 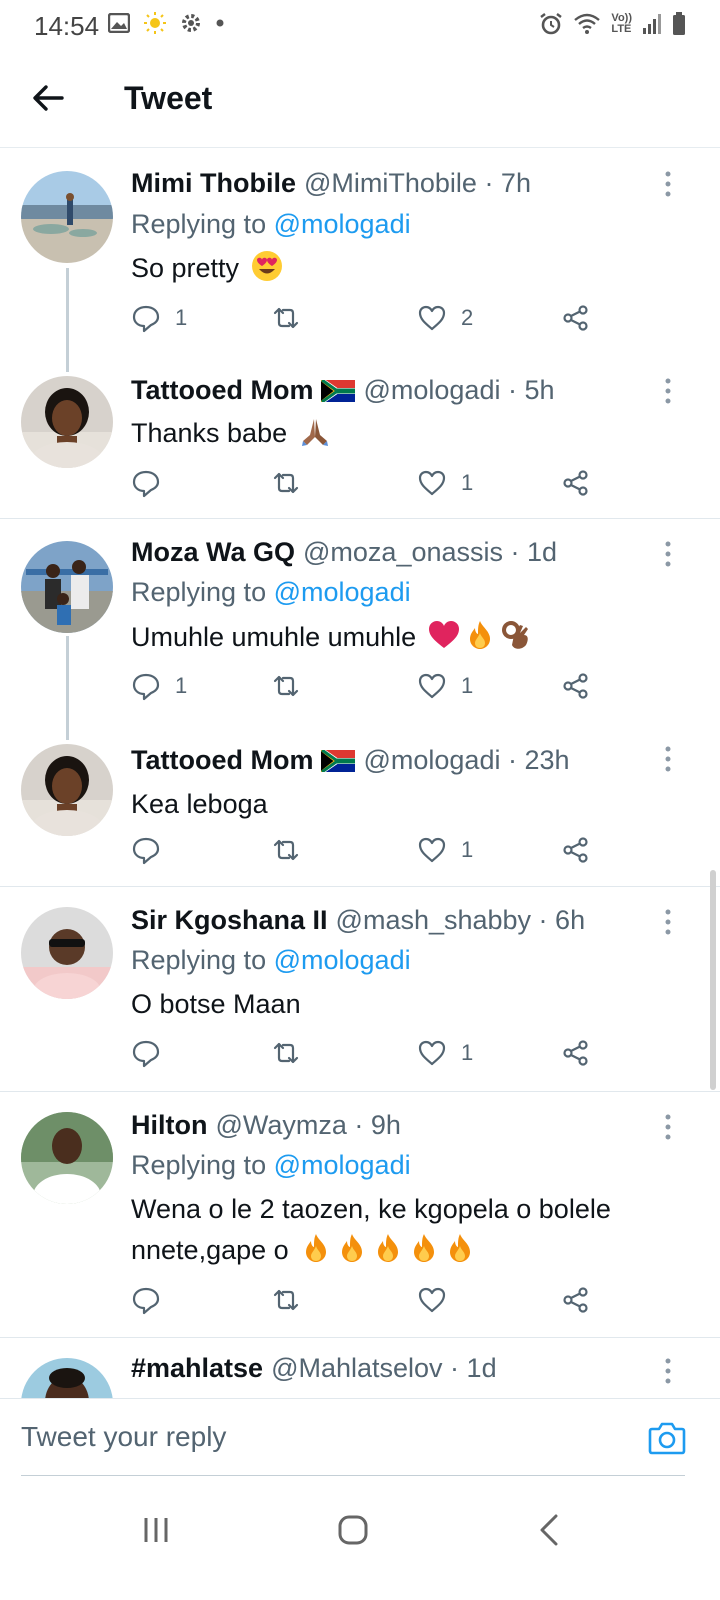 What do you see at coordinates (307, 1125) in the screenshot?
I see `user-handle: @Waymza · 9h` at bounding box center [307, 1125].